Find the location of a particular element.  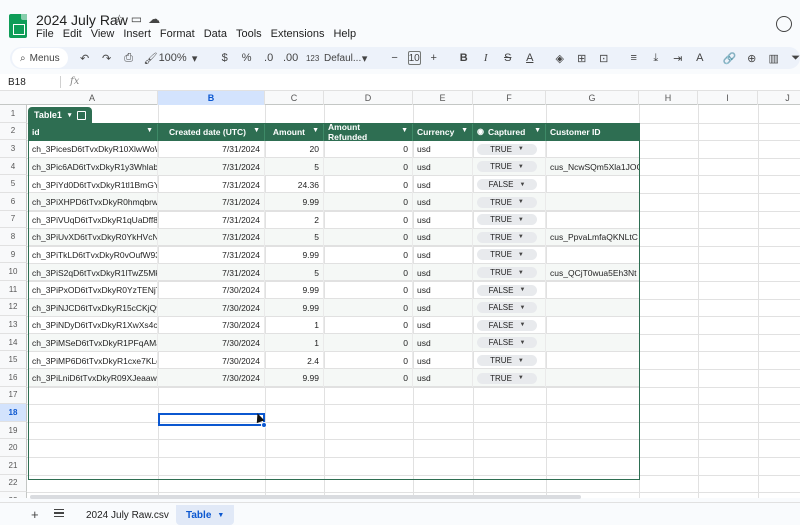

row-header: 12 is located at coordinates (13, 307).